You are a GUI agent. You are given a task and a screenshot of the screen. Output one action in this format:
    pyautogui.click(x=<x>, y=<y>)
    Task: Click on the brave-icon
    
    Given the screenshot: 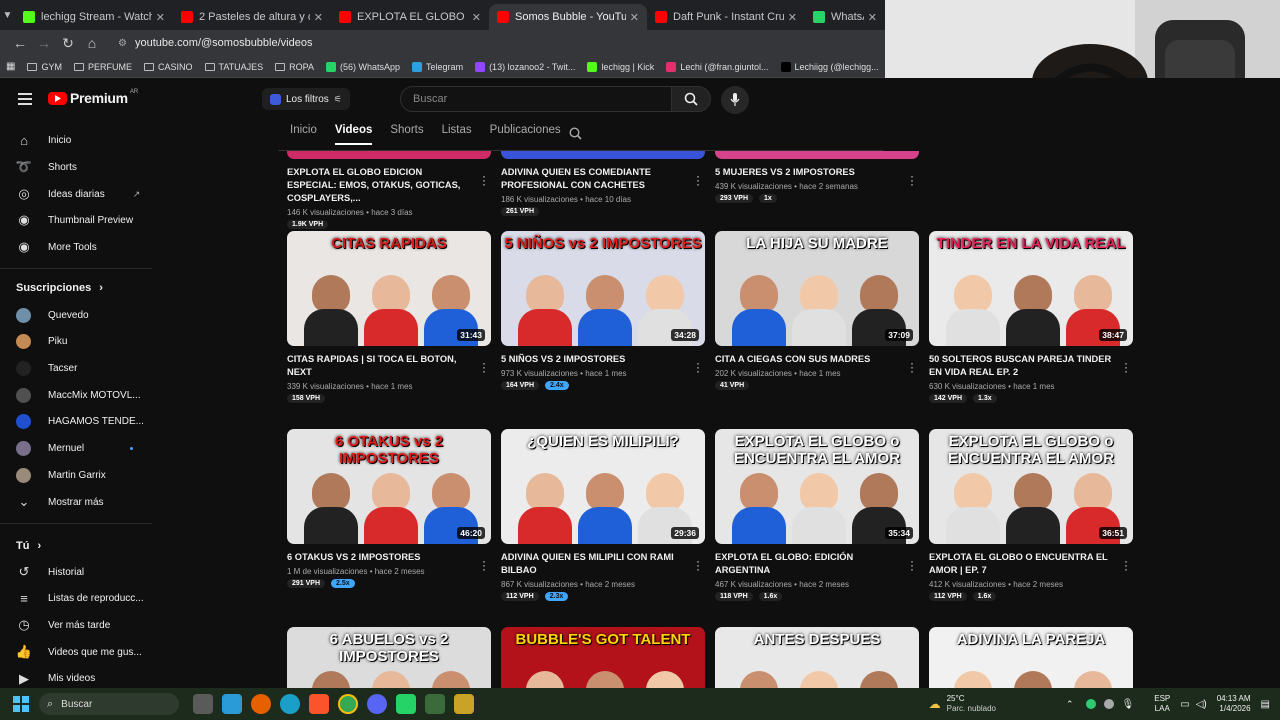 What is the action you would take?
    pyautogui.click(x=319, y=704)
    